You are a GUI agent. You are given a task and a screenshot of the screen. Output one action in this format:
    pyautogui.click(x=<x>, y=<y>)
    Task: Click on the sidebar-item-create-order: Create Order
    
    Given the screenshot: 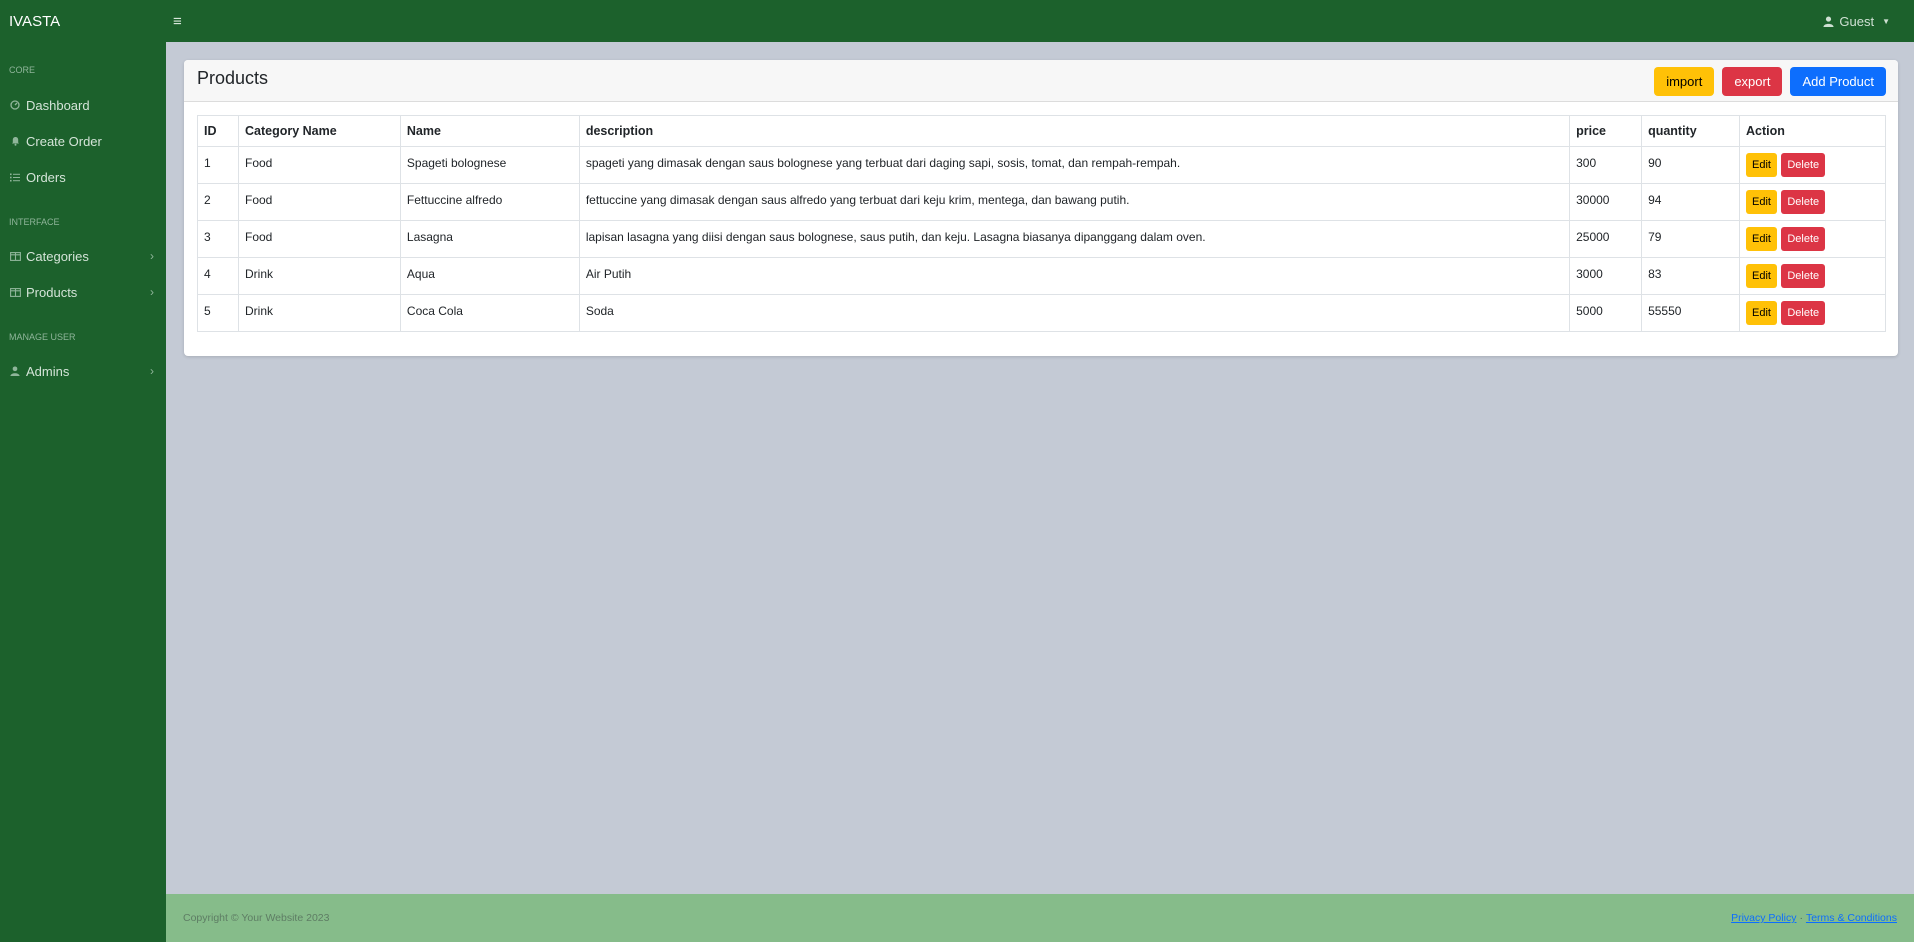 What is the action you would take?
    pyautogui.click(x=83, y=141)
    